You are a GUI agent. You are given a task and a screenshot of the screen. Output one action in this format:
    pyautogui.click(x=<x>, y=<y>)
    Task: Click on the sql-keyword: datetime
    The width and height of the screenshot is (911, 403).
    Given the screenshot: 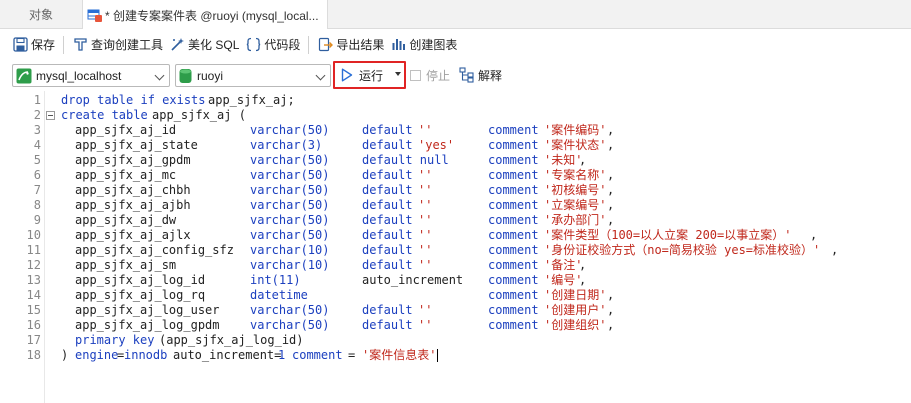 What is the action you would take?
    pyautogui.click(x=279, y=295)
    